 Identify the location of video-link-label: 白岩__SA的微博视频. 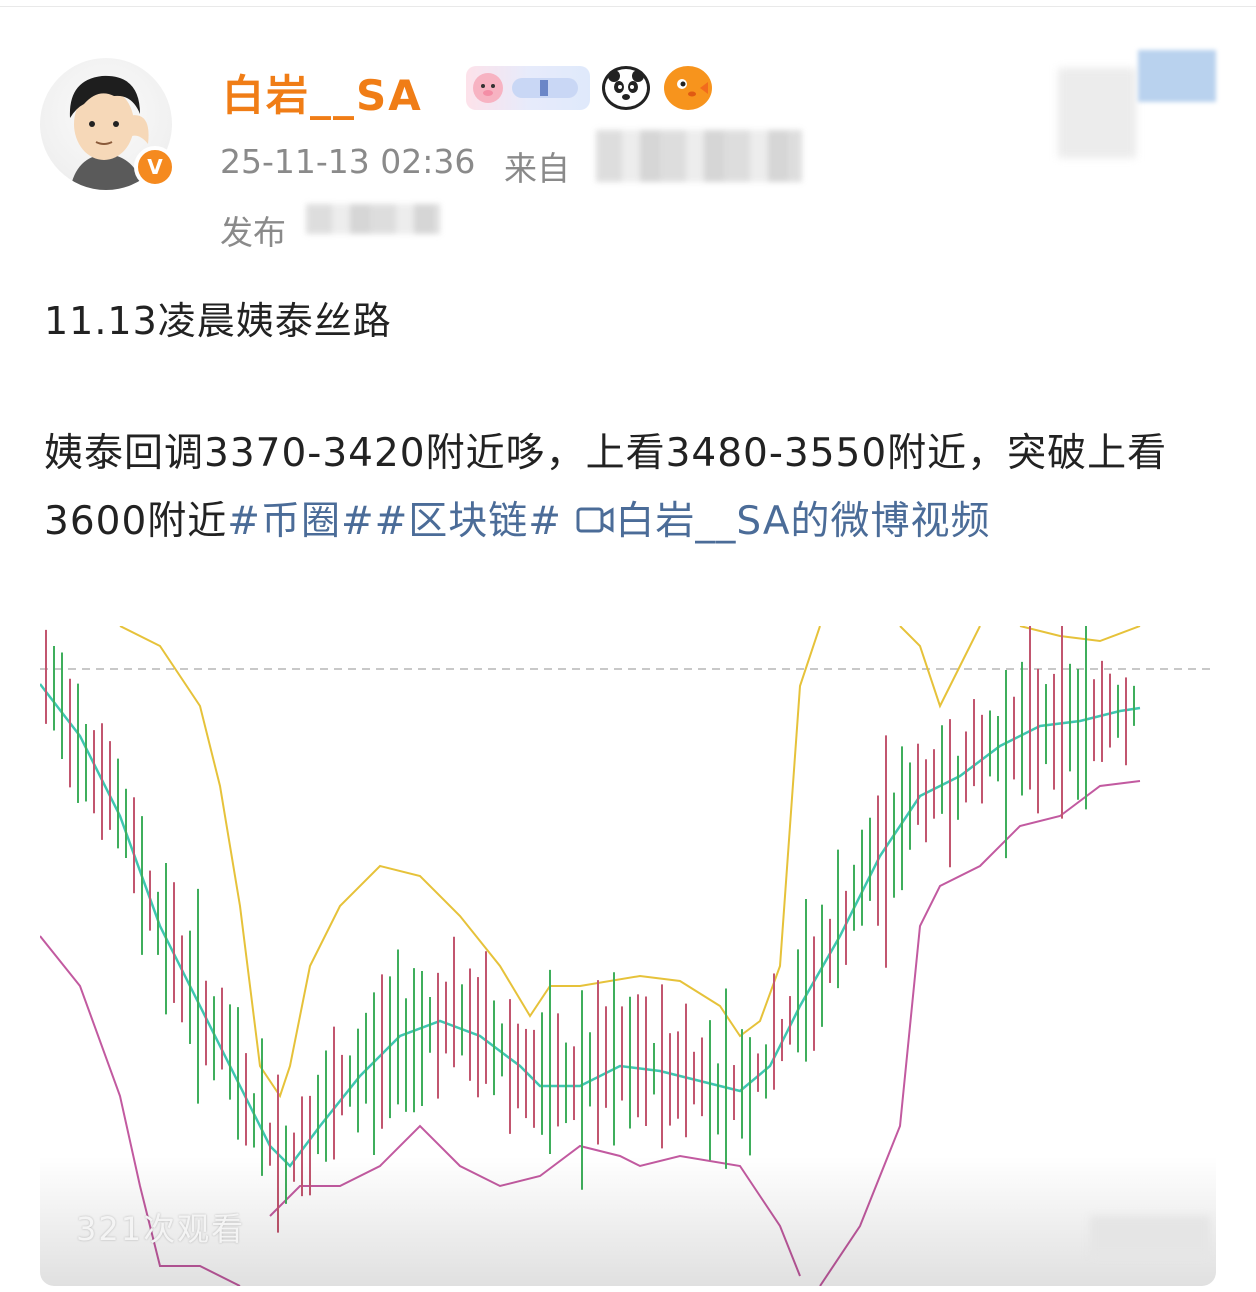
(803, 521).